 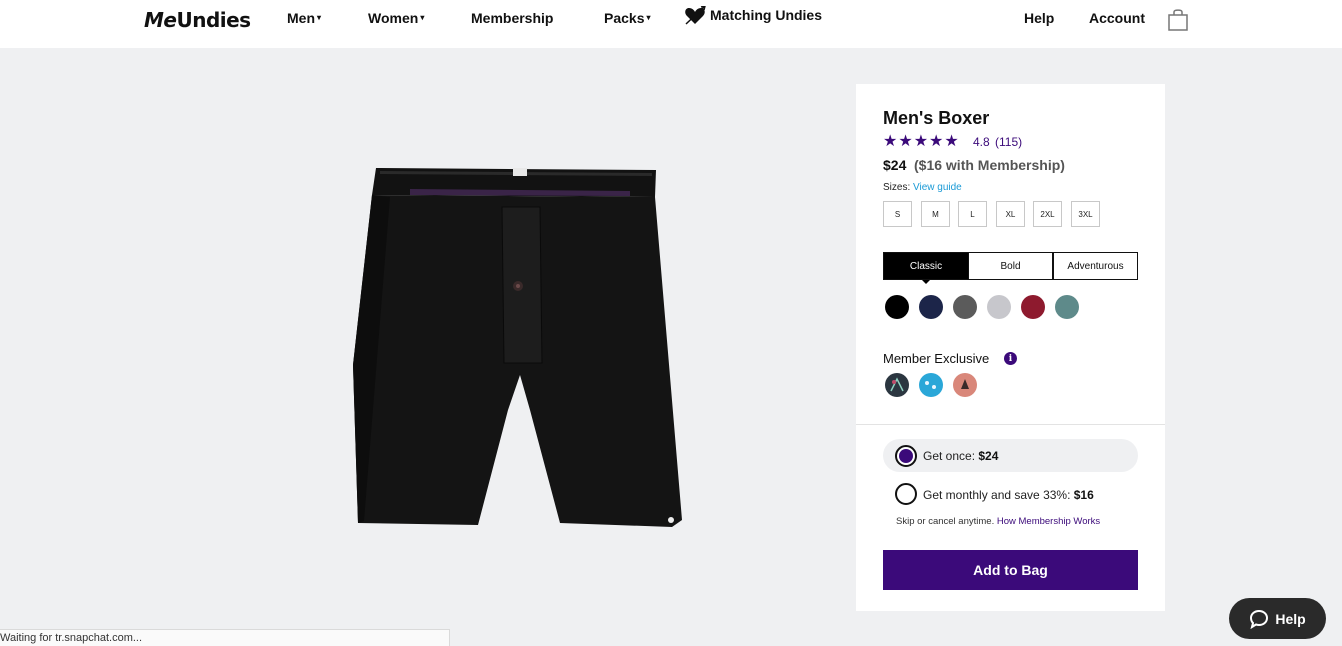 What do you see at coordinates (624, 18) in the screenshot?
I see `nav-packs-label: Packs` at bounding box center [624, 18].